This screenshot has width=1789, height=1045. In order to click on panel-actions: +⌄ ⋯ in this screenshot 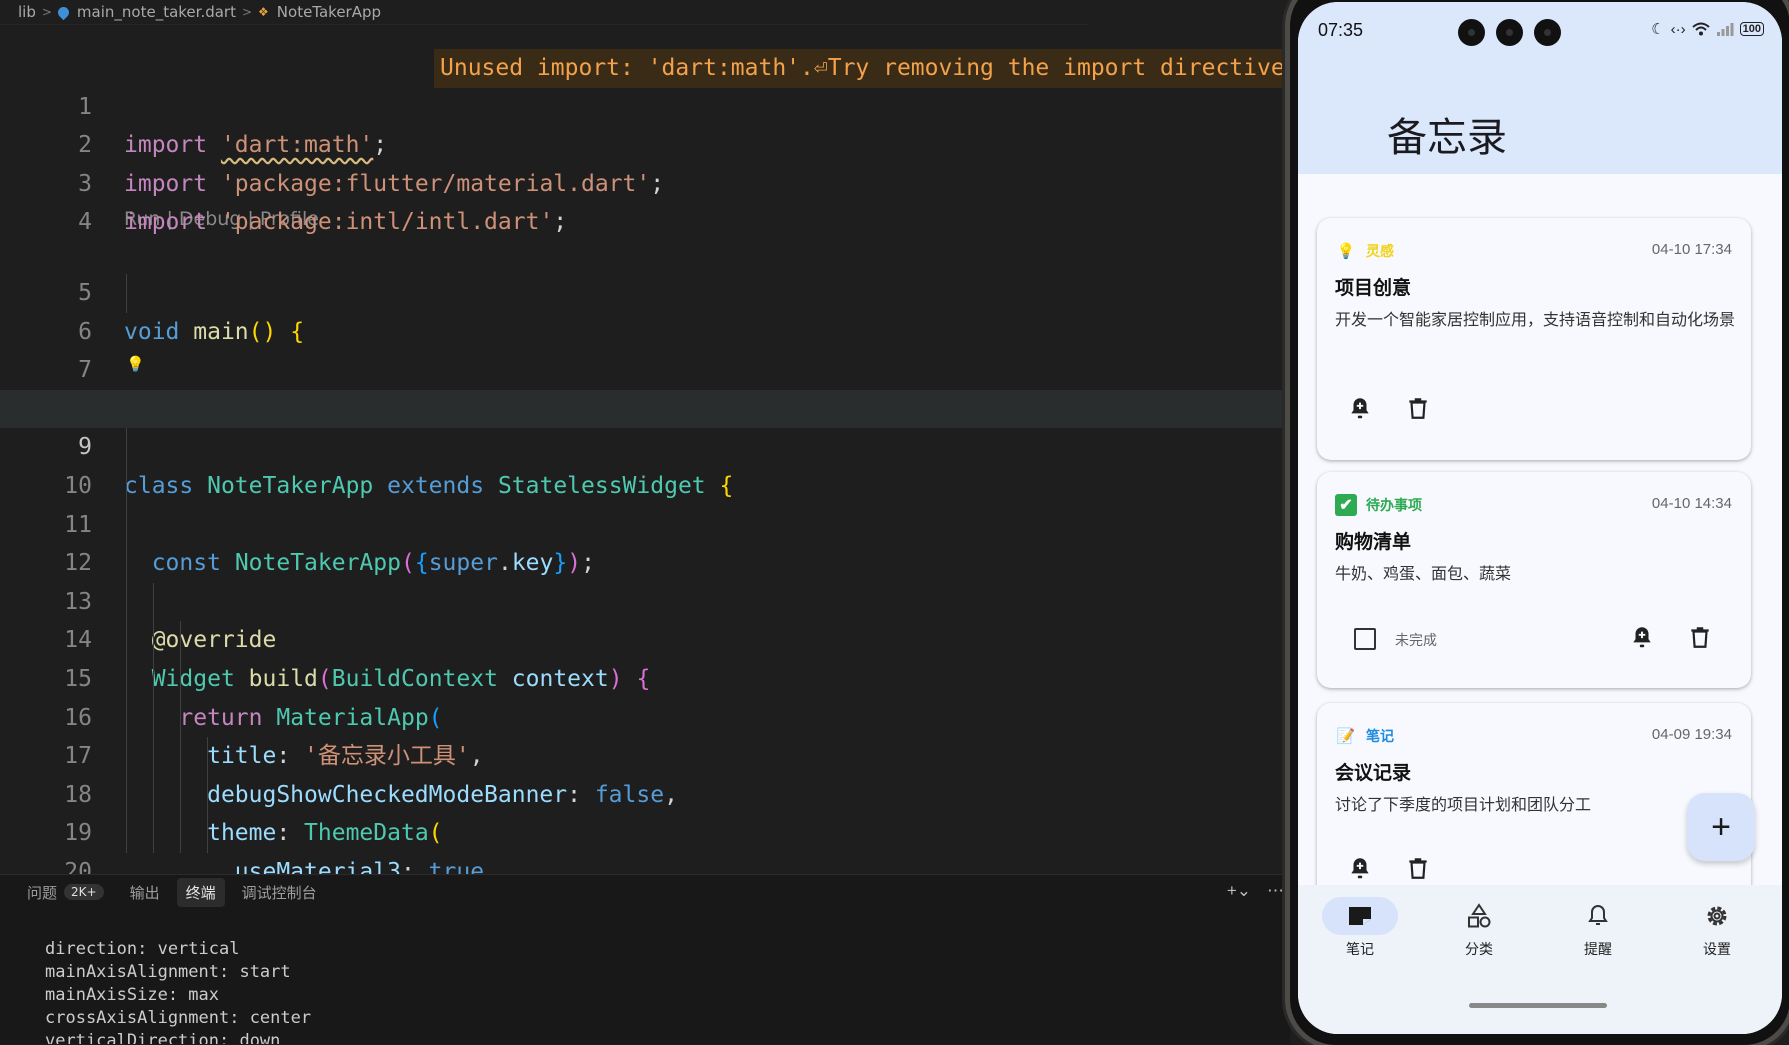, I will do `click(1258, 891)`.